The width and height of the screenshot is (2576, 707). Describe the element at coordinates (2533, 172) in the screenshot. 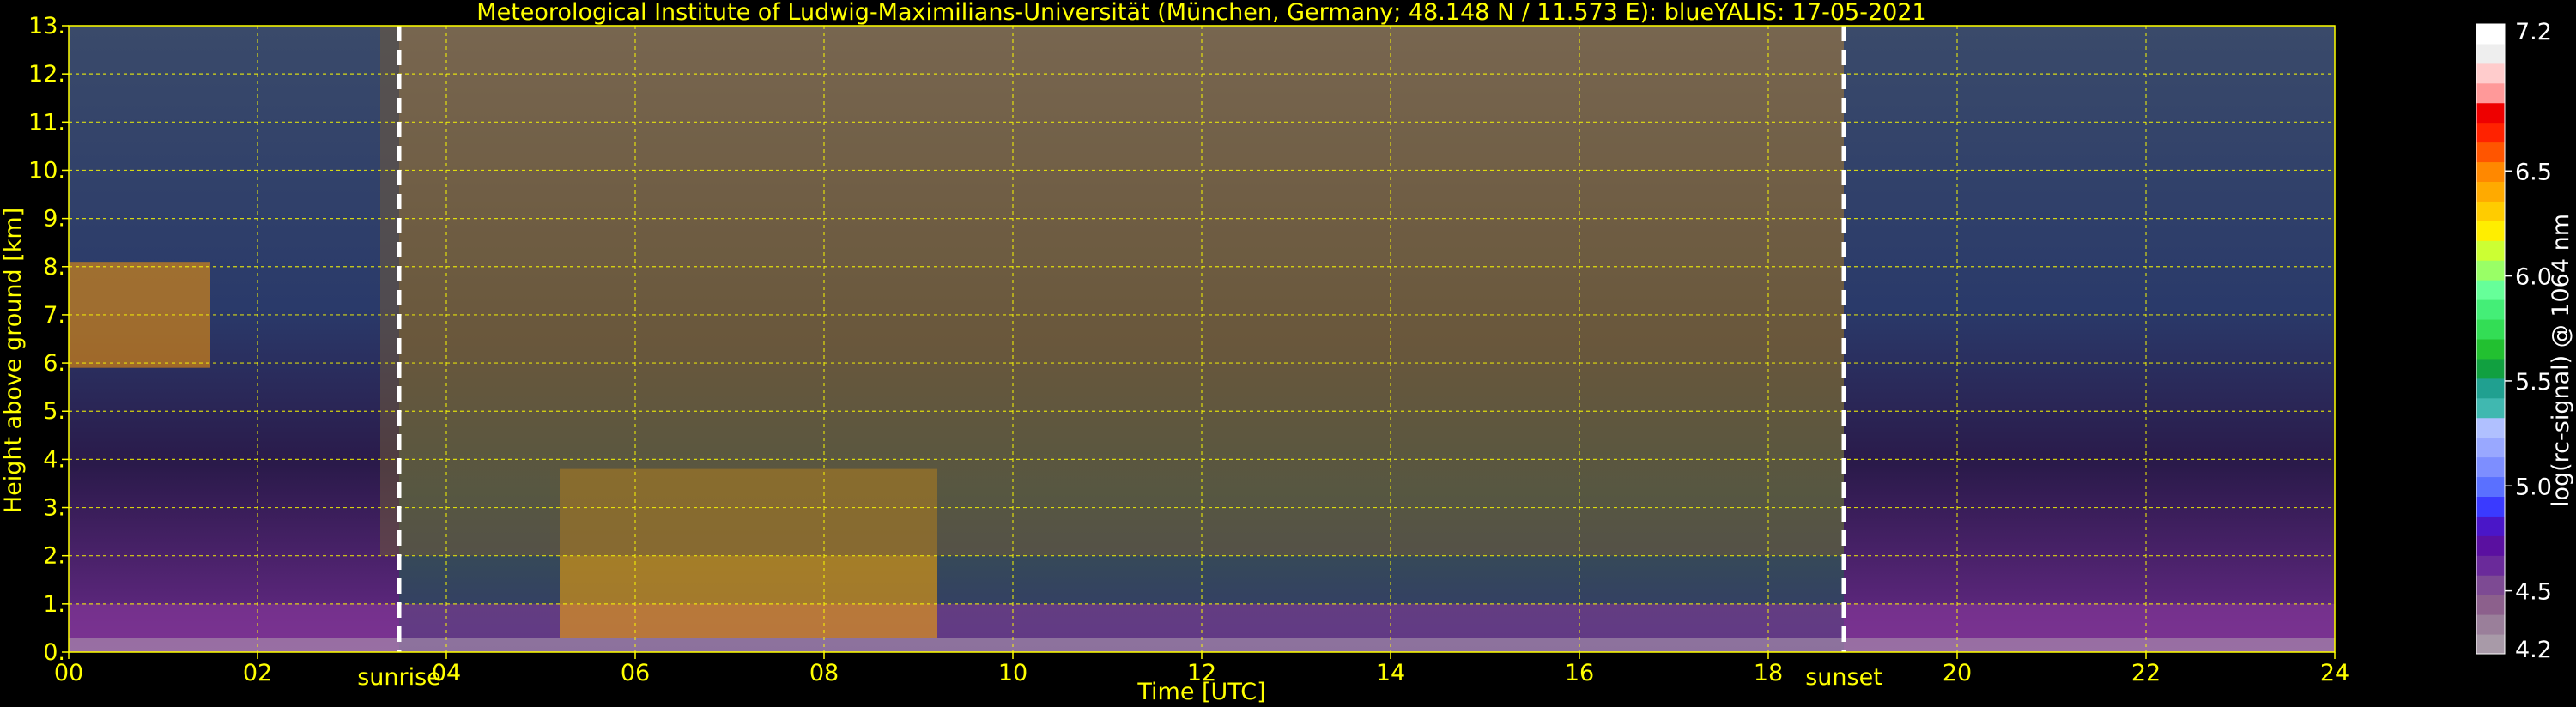

I see `colorbar-tick-label: 6.5` at that location.